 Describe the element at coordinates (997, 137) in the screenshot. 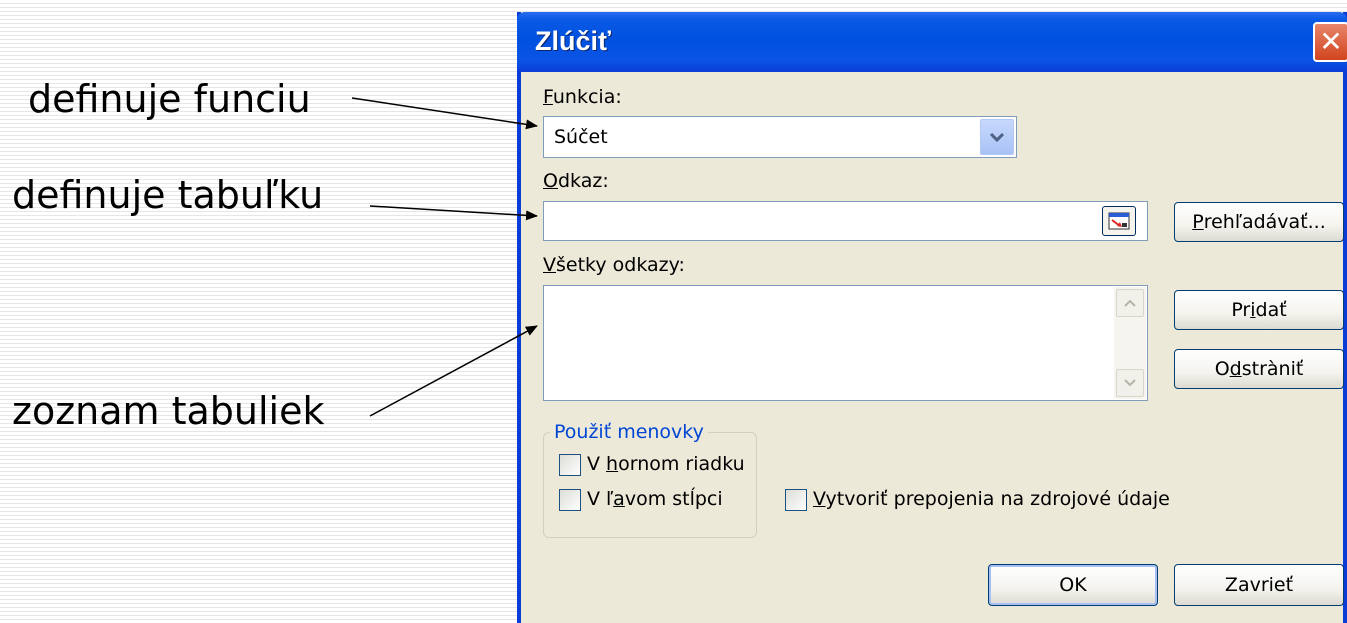

I see `chevron-down-icon` at that location.